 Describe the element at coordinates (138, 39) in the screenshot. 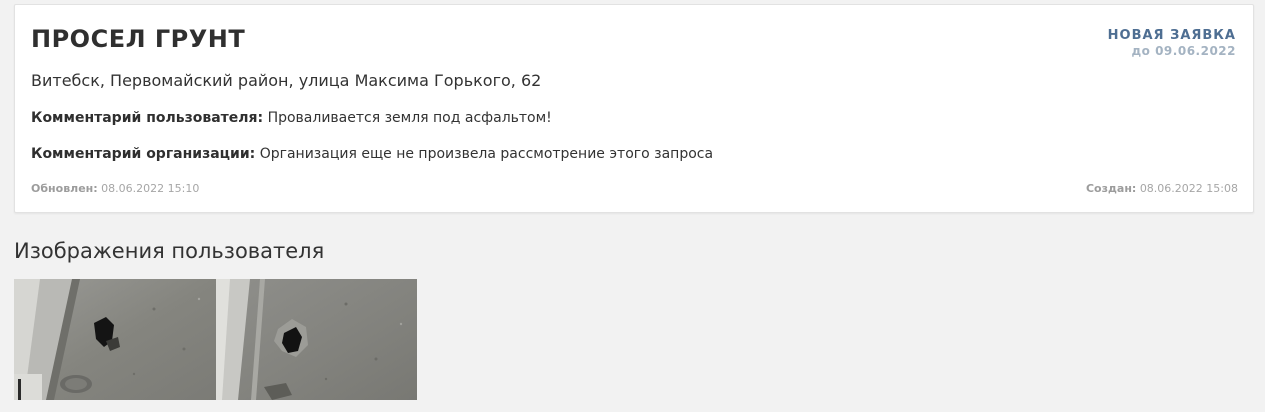

I see `request-title: ПРОСЕЛ ГРУНТ` at that location.